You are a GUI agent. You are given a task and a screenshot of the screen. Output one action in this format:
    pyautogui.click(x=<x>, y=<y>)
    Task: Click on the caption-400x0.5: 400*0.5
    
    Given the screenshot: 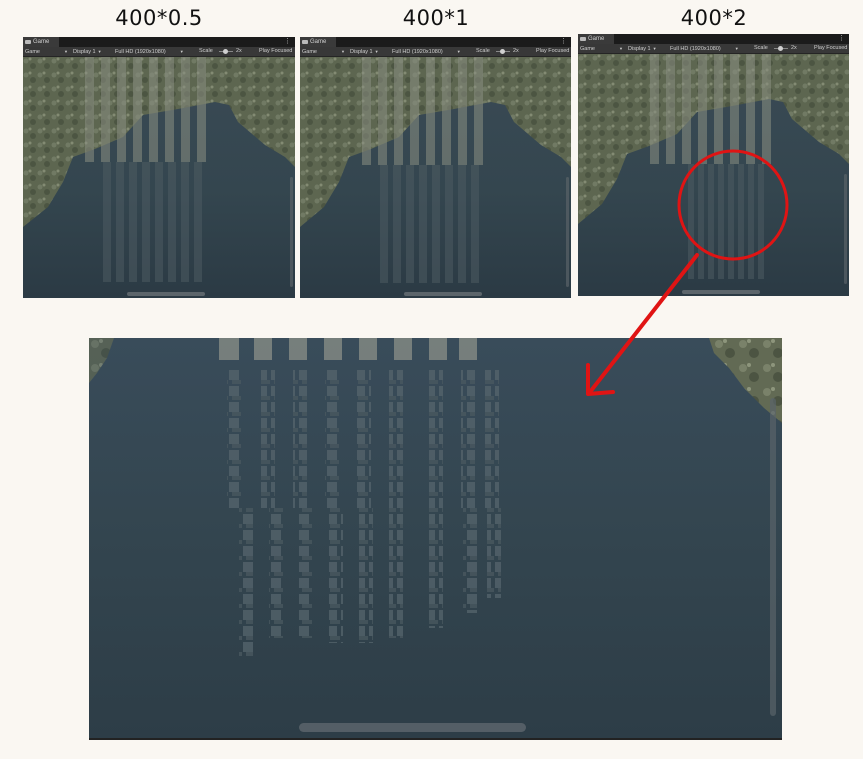 What is the action you would take?
    pyautogui.click(x=159, y=18)
    